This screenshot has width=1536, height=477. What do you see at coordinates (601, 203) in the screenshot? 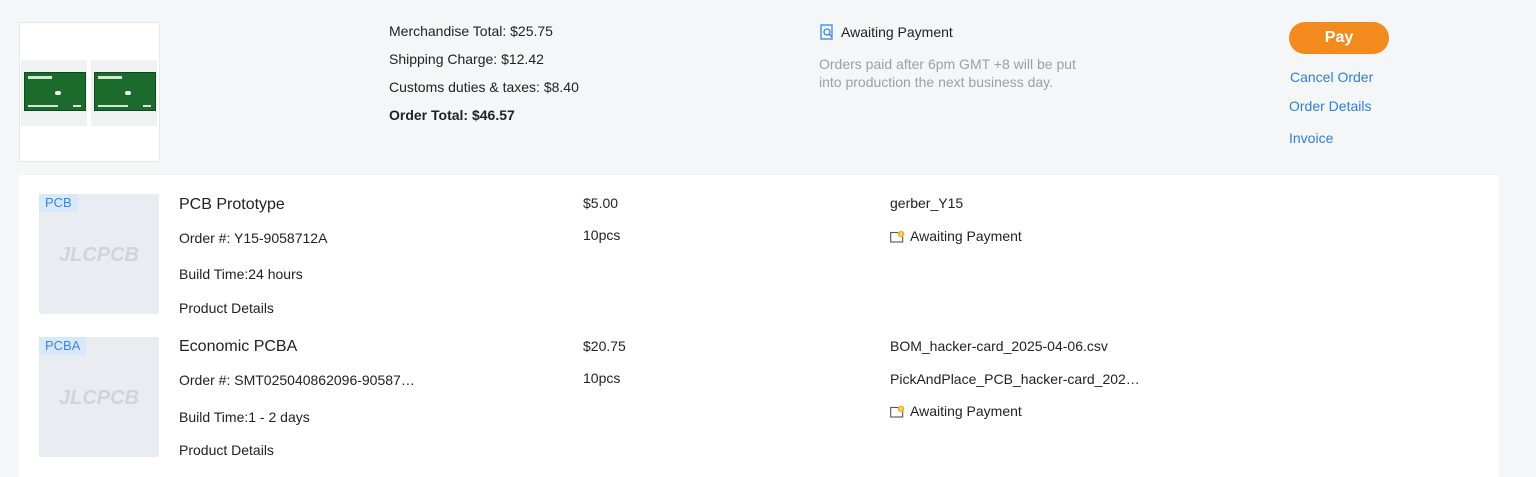
I see `item-price: $5.00` at bounding box center [601, 203].